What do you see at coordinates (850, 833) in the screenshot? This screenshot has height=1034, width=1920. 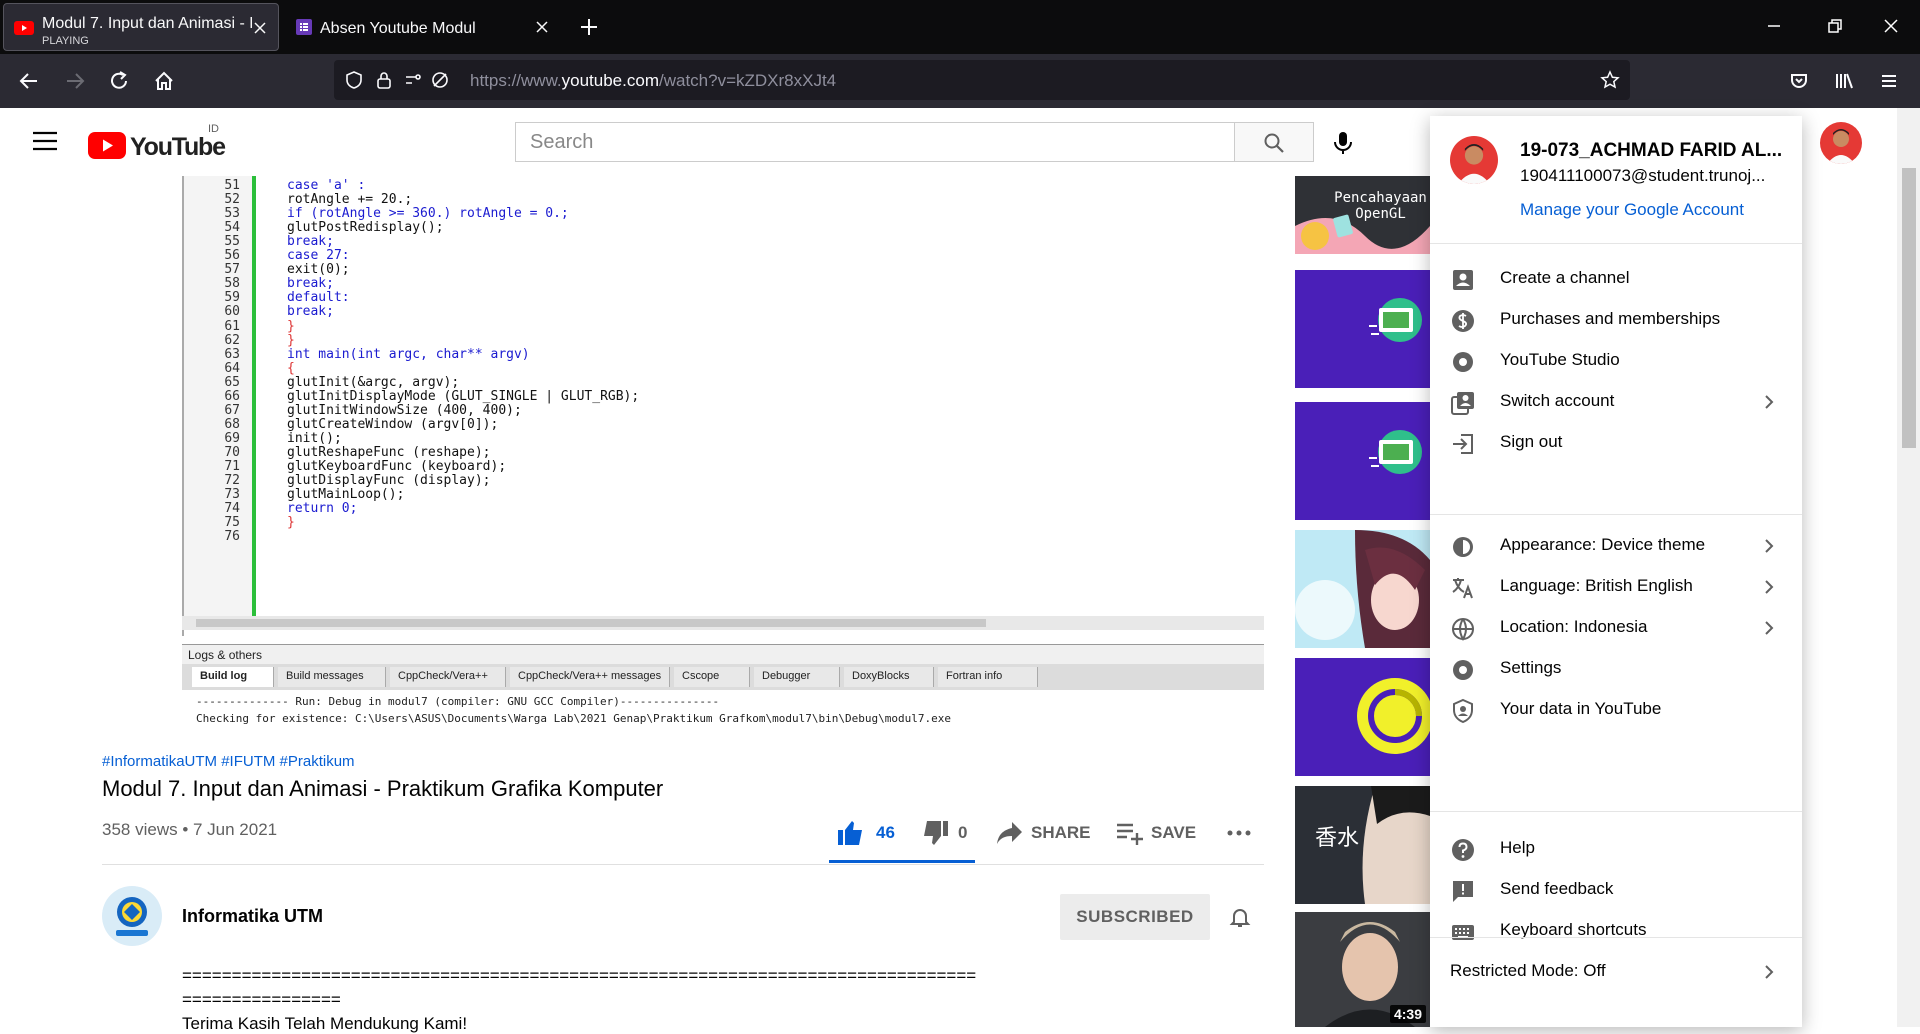 I see `thumbs-up-icon` at bounding box center [850, 833].